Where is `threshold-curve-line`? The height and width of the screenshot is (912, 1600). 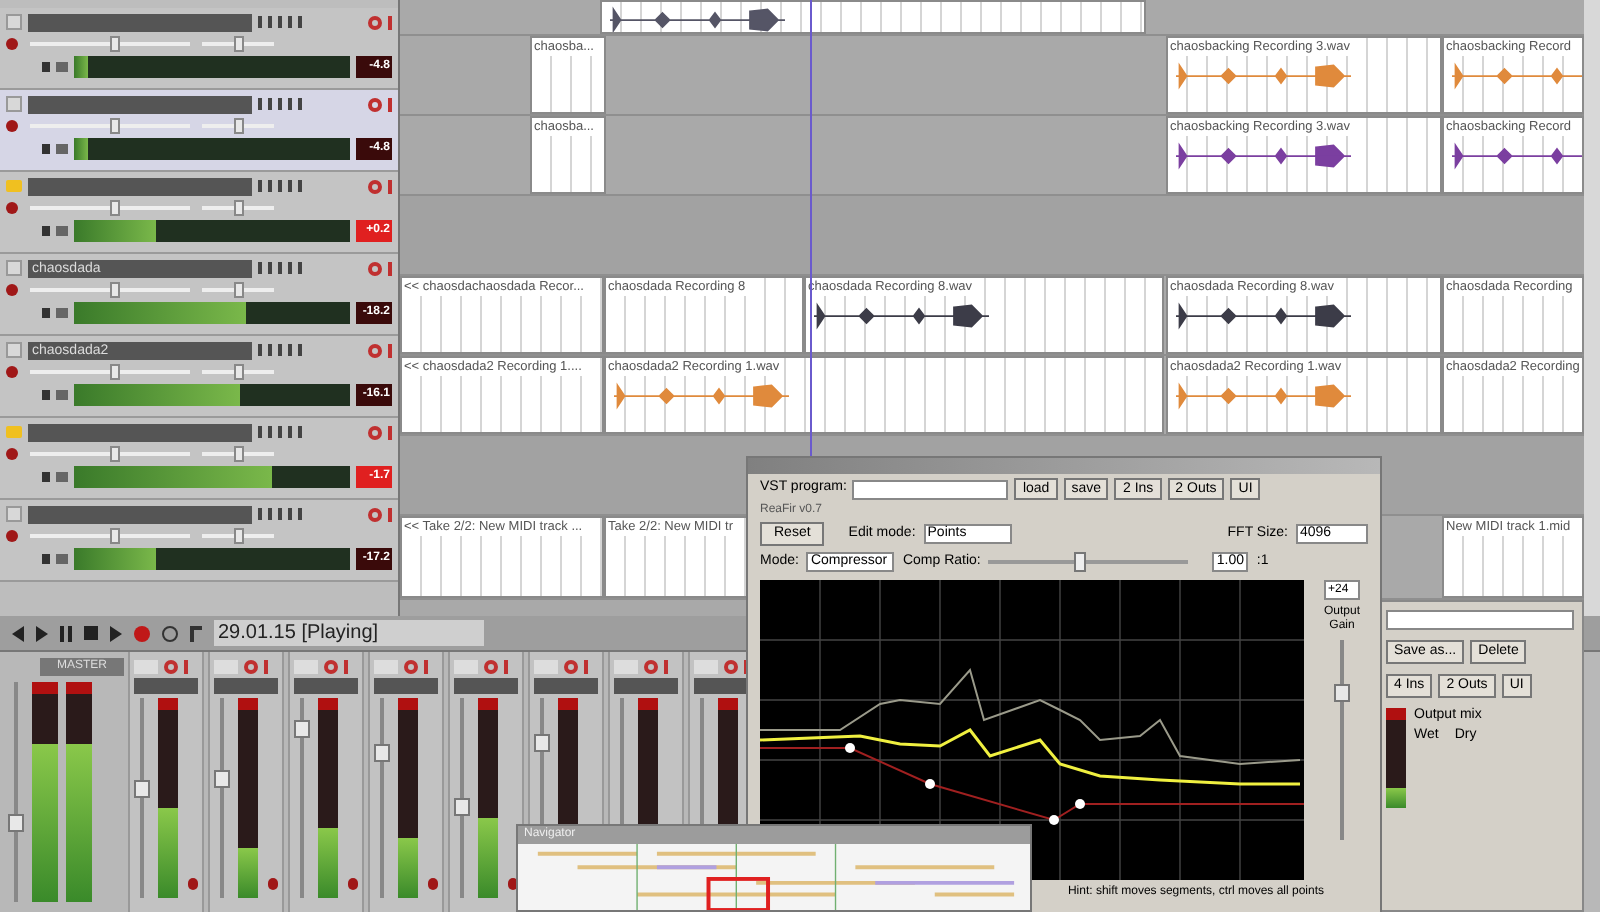
threshold-curve-line is located at coordinates (1032, 783).